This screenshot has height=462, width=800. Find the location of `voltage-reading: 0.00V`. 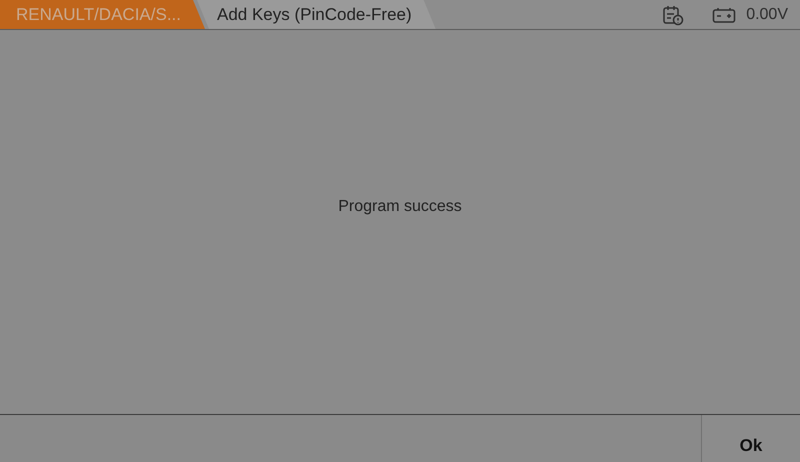

voltage-reading: 0.00V is located at coordinates (767, 15).